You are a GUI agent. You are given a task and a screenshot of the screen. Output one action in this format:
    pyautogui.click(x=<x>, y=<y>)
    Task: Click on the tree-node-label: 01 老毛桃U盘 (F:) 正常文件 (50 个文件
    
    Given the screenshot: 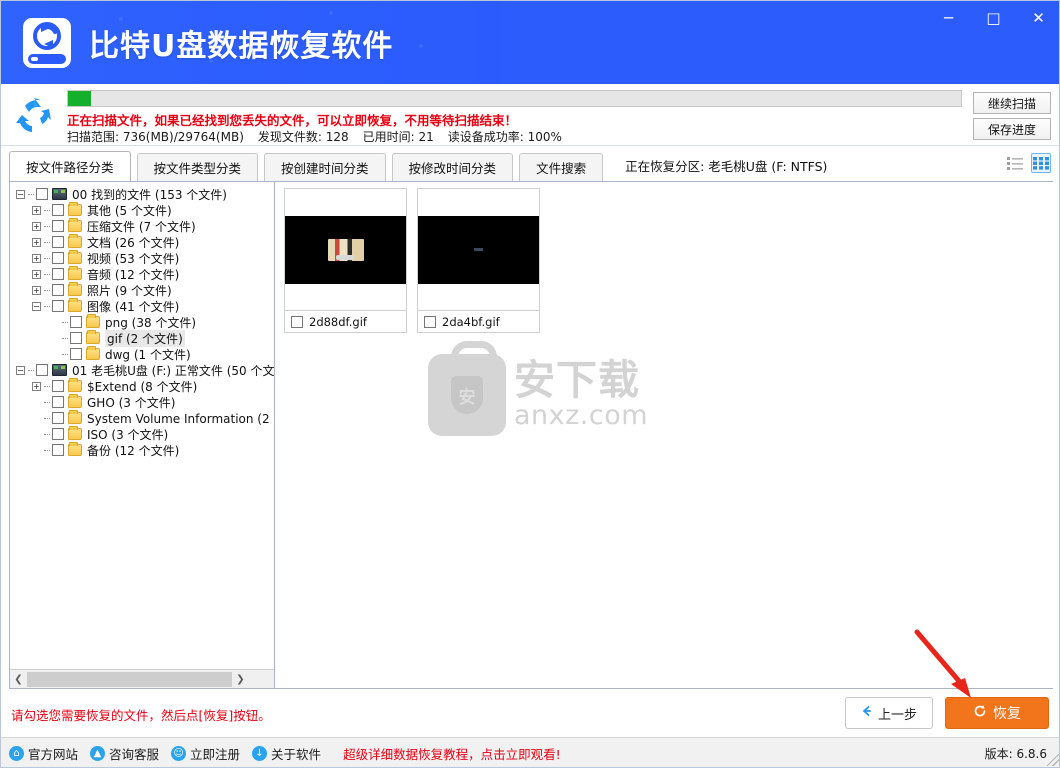 What is the action you would take?
    pyautogui.click(x=173, y=370)
    